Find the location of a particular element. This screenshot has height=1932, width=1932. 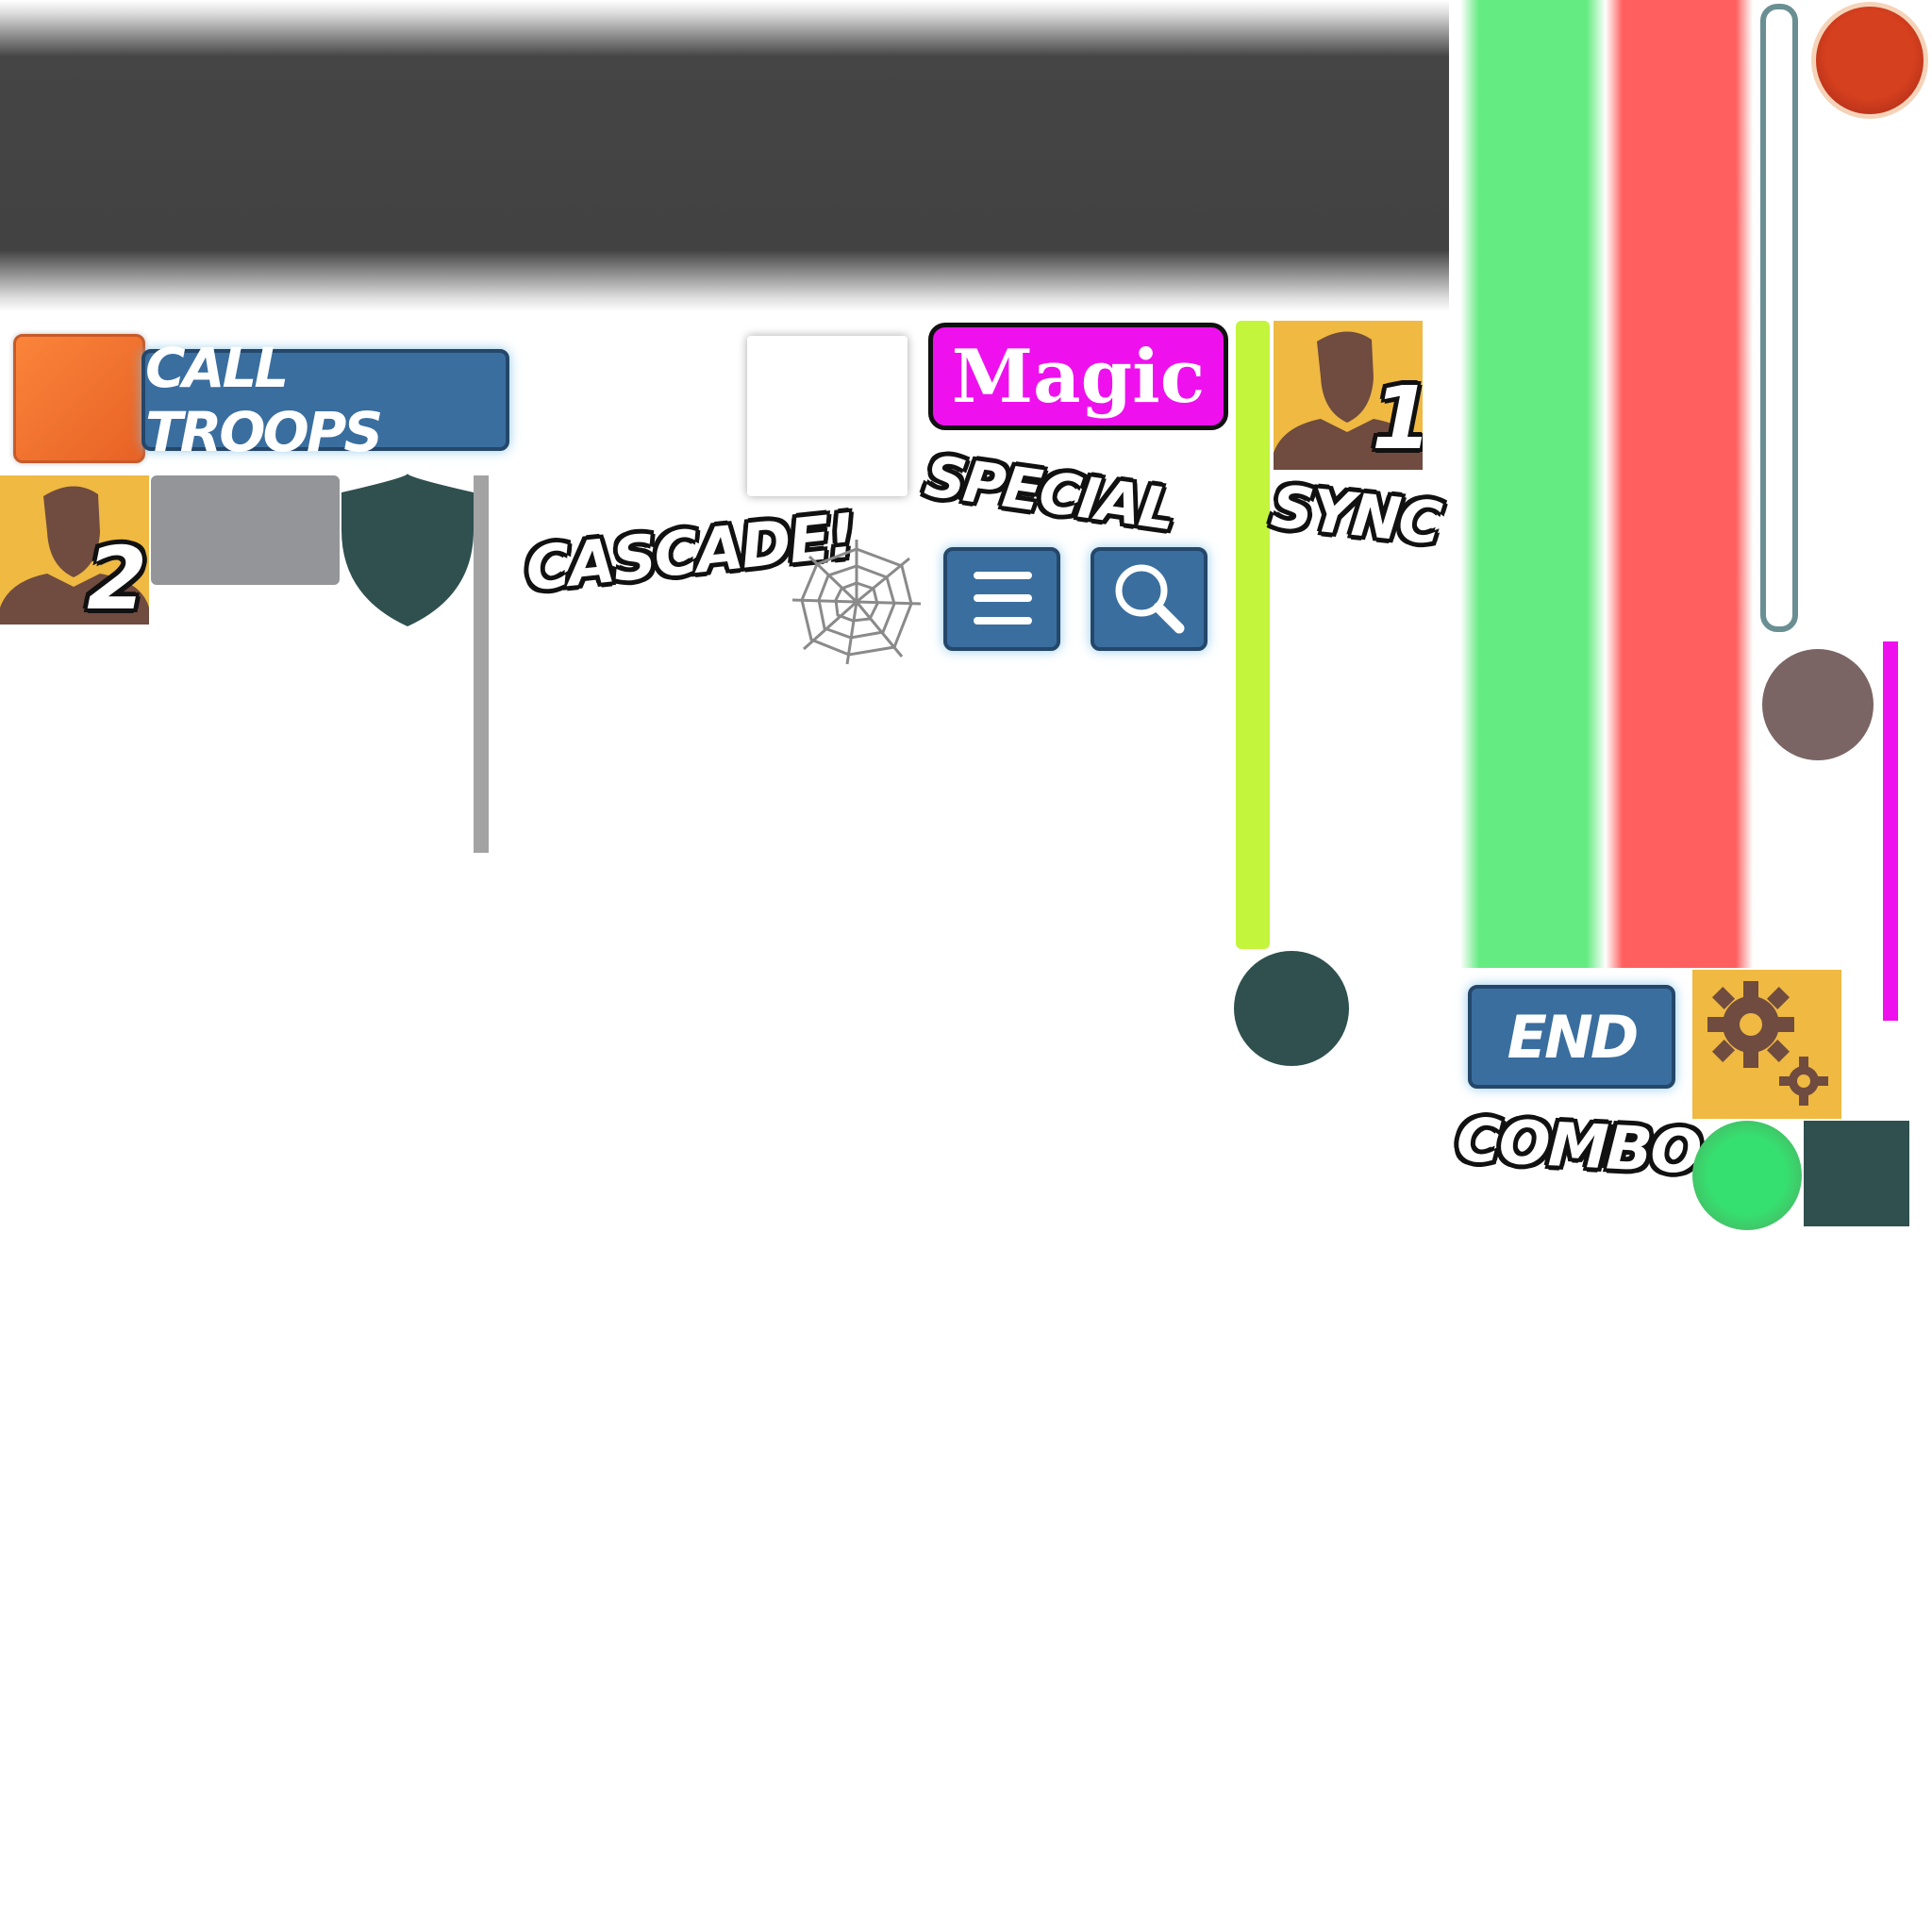

call-troops-button: CALL TROOPS is located at coordinates (325, 400).